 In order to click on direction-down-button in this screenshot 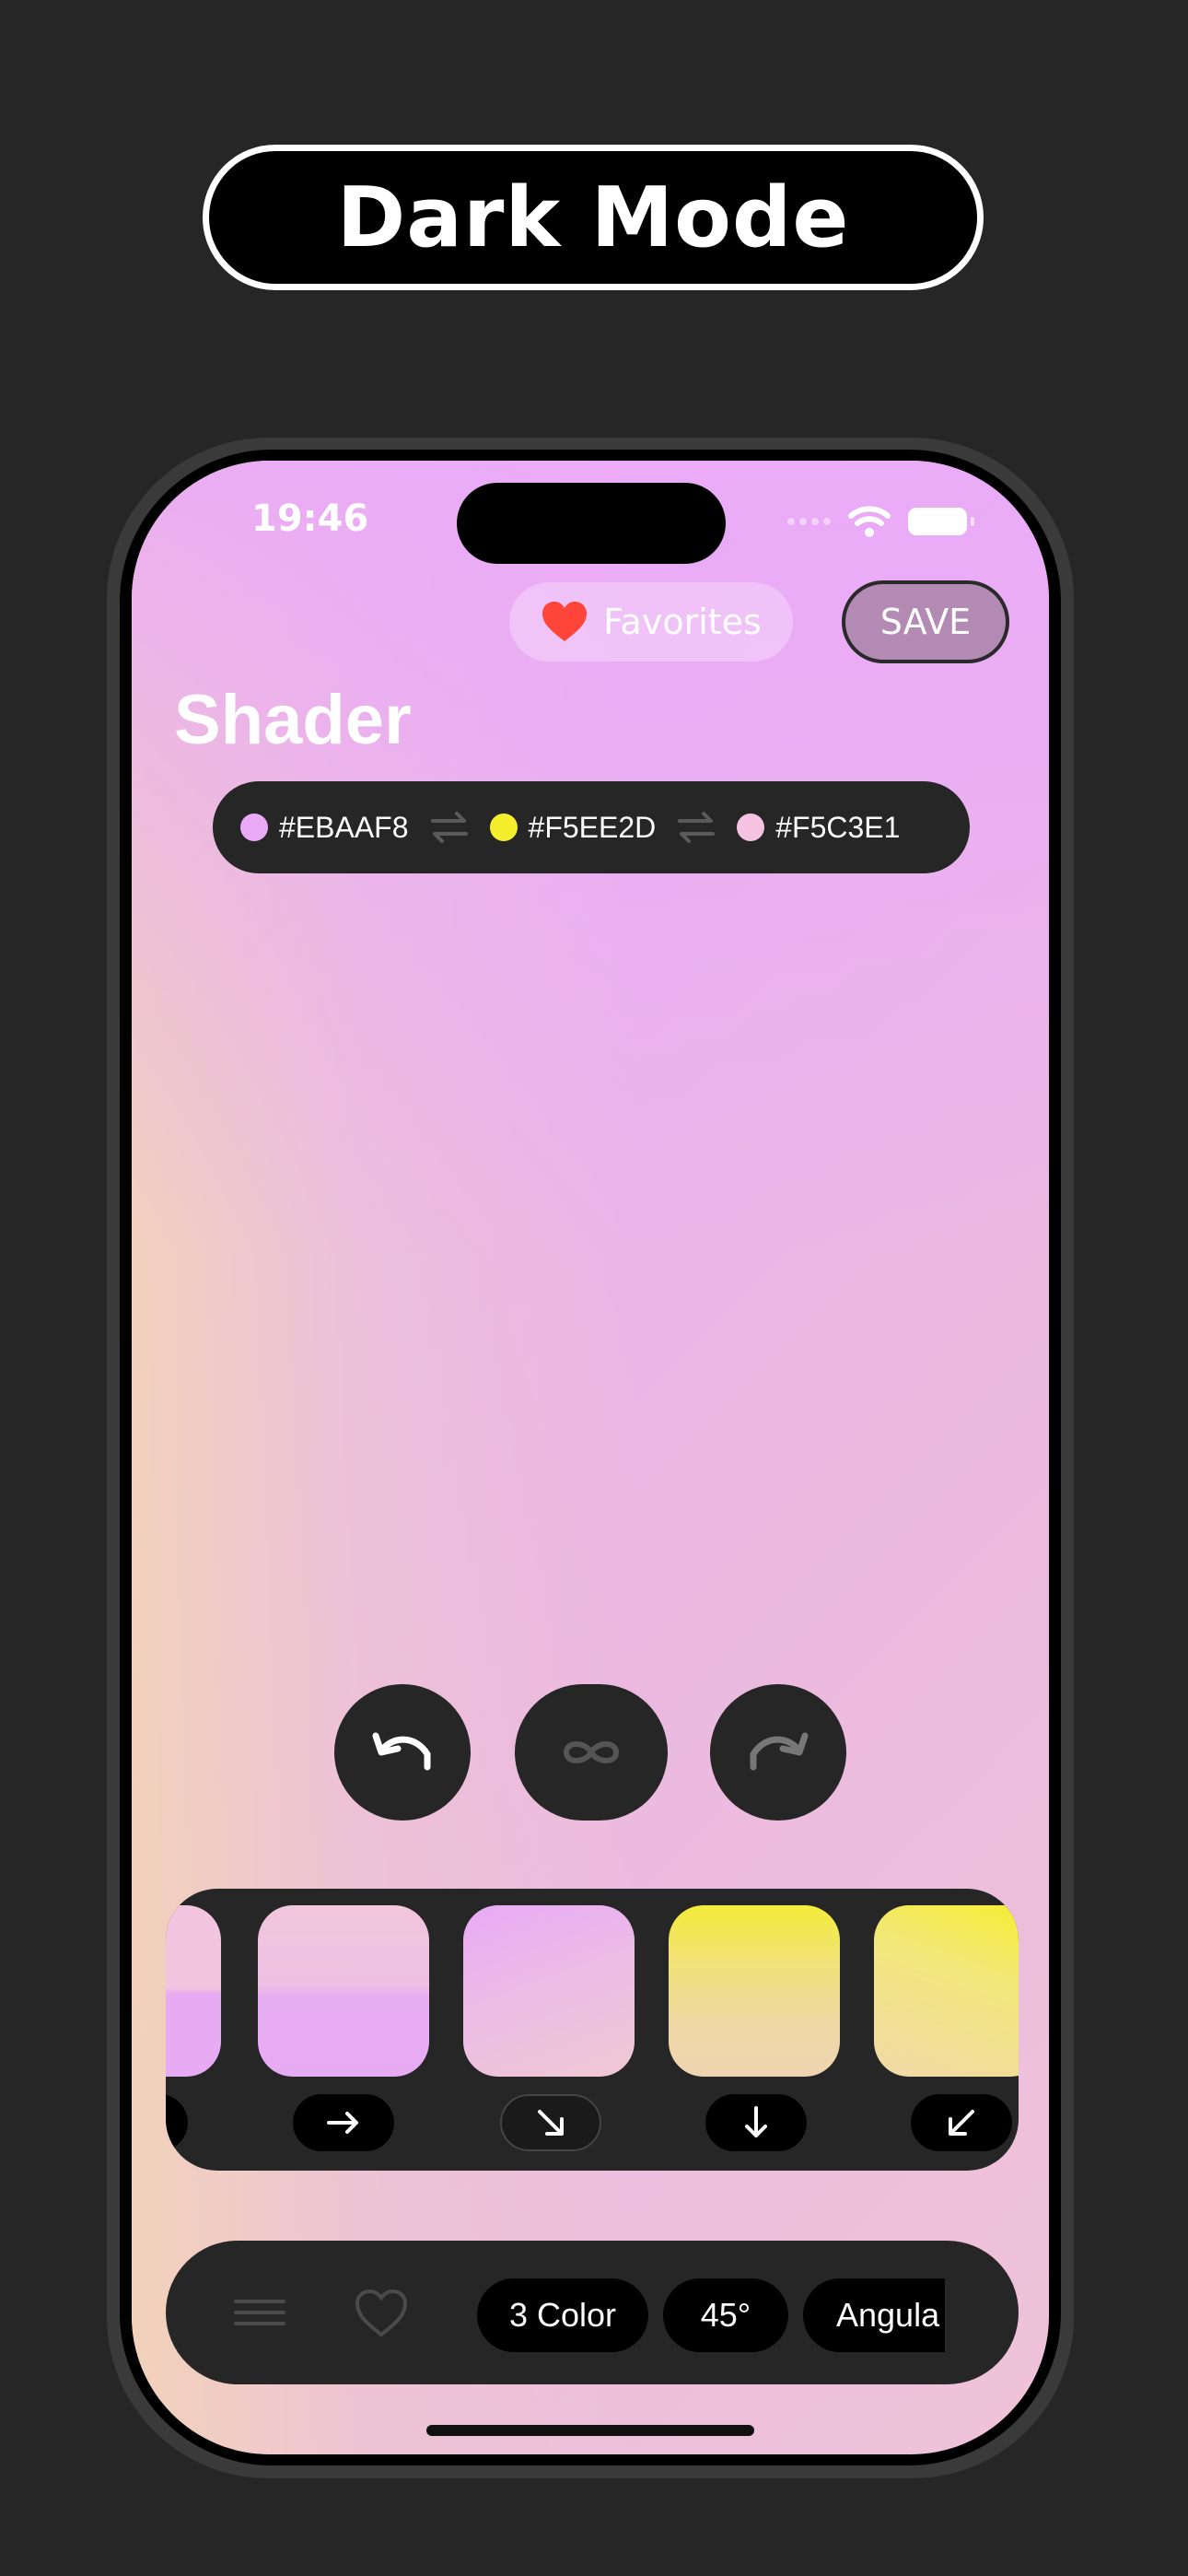, I will do `click(756, 2122)`.